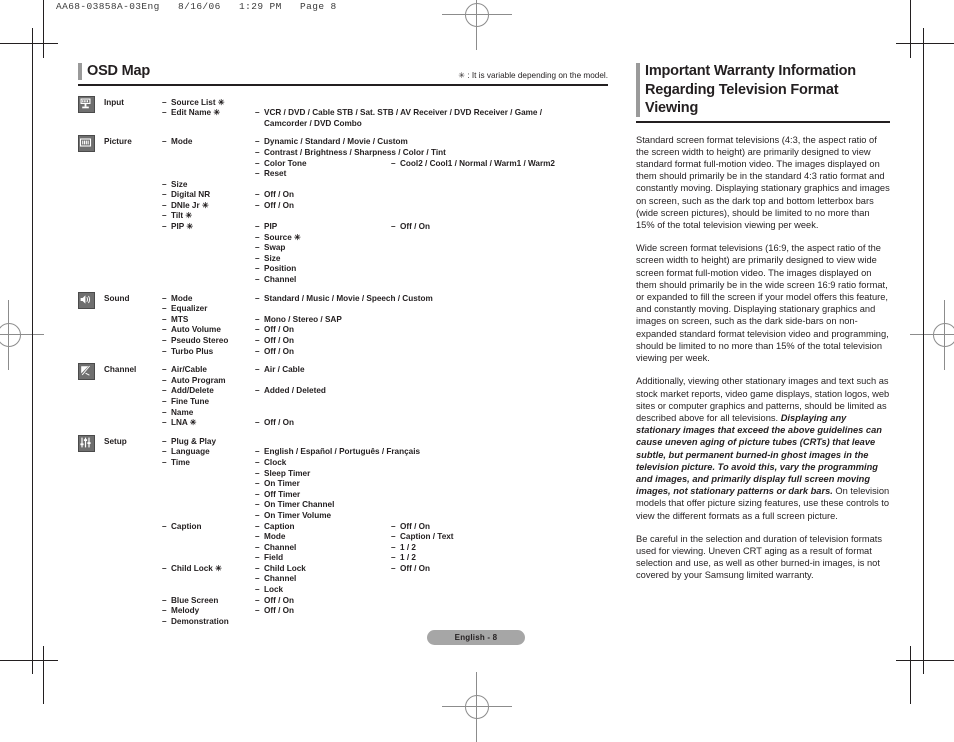  What do you see at coordinates (177, 298) in the screenshot?
I see `osd-entry-level1: – Mode` at bounding box center [177, 298].